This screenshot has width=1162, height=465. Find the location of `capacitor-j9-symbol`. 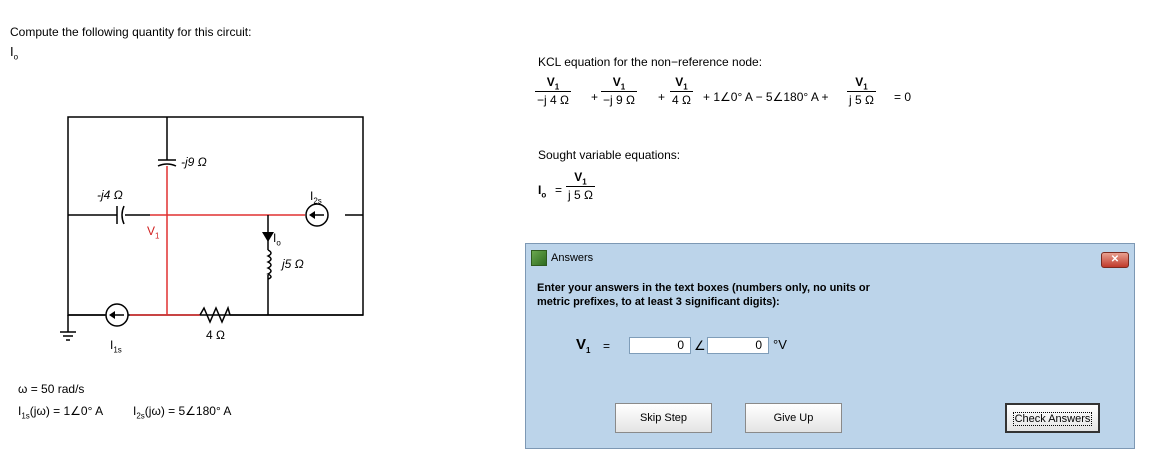

capacitor-j9-symbol is located at coordinates (167, 163).